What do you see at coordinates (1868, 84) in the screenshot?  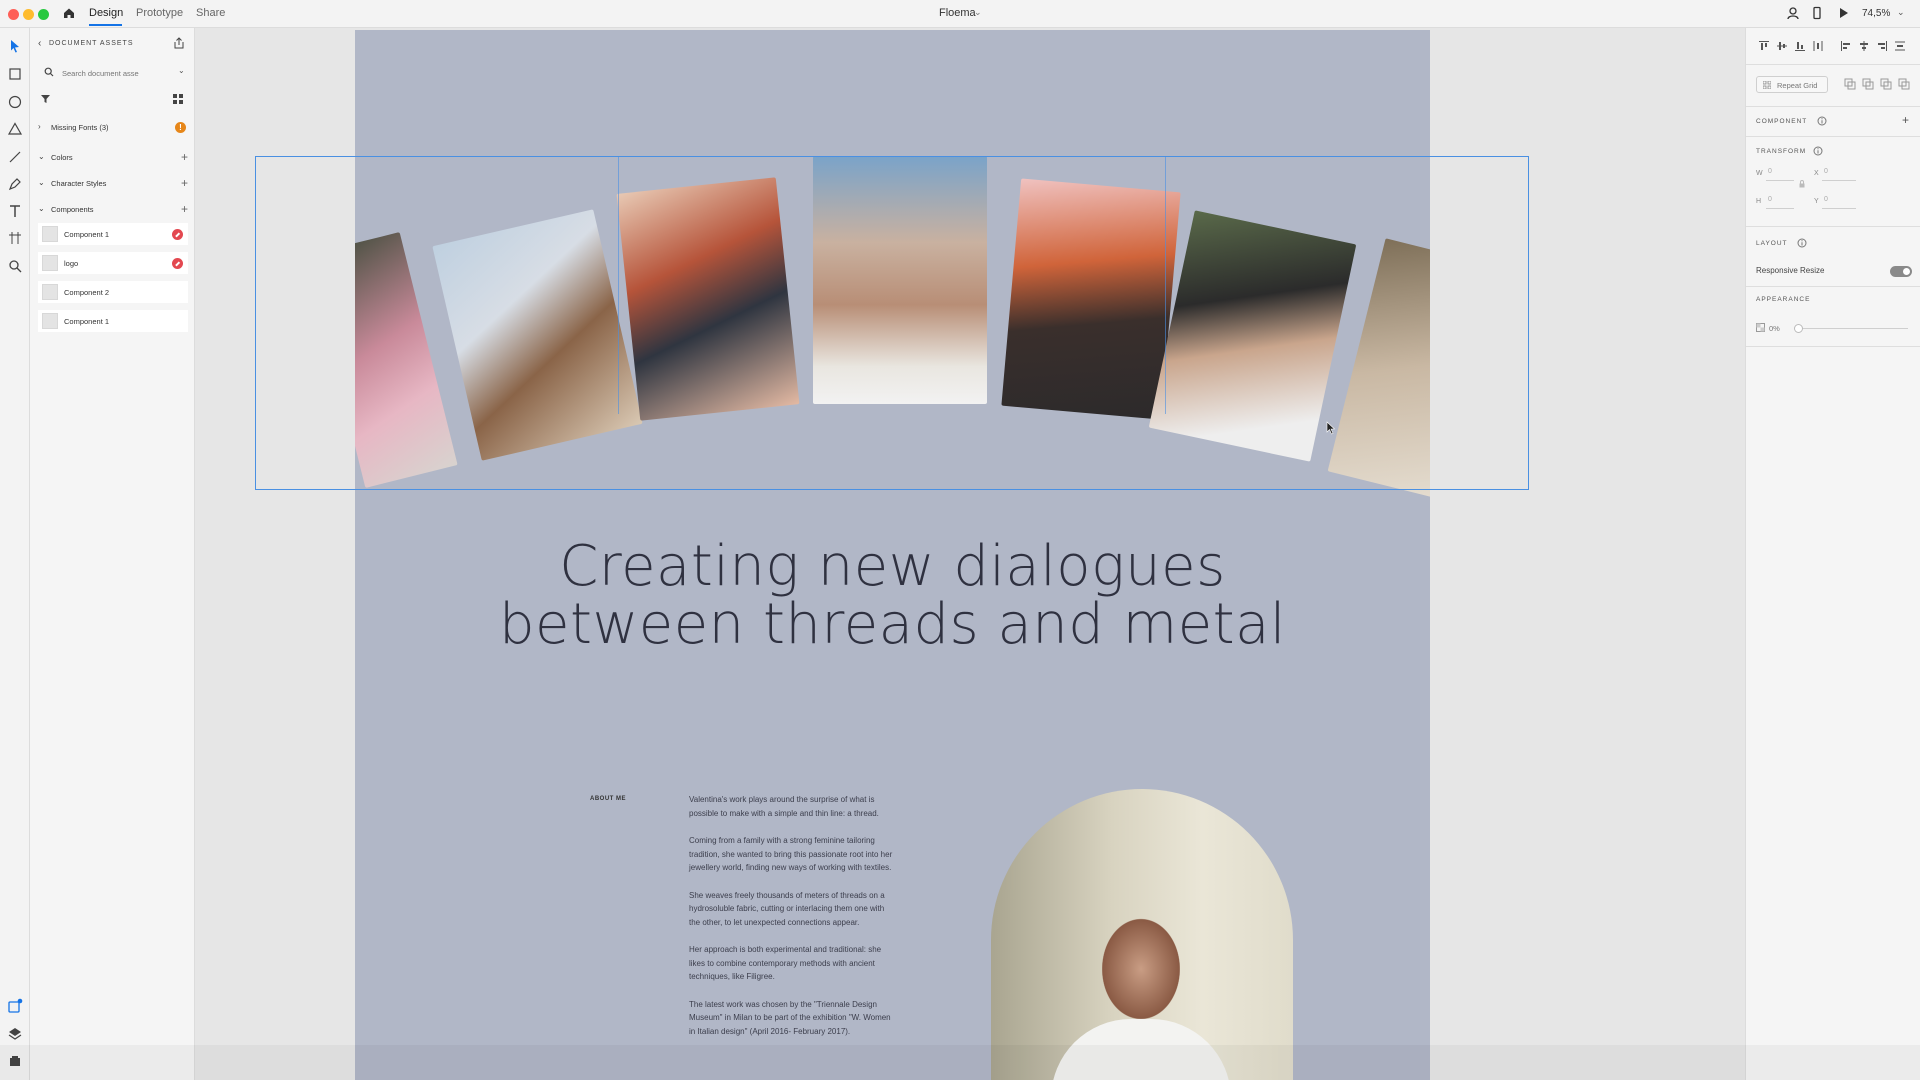 I see `boolean-subtract-icon` at bounding box center [1868, 84].